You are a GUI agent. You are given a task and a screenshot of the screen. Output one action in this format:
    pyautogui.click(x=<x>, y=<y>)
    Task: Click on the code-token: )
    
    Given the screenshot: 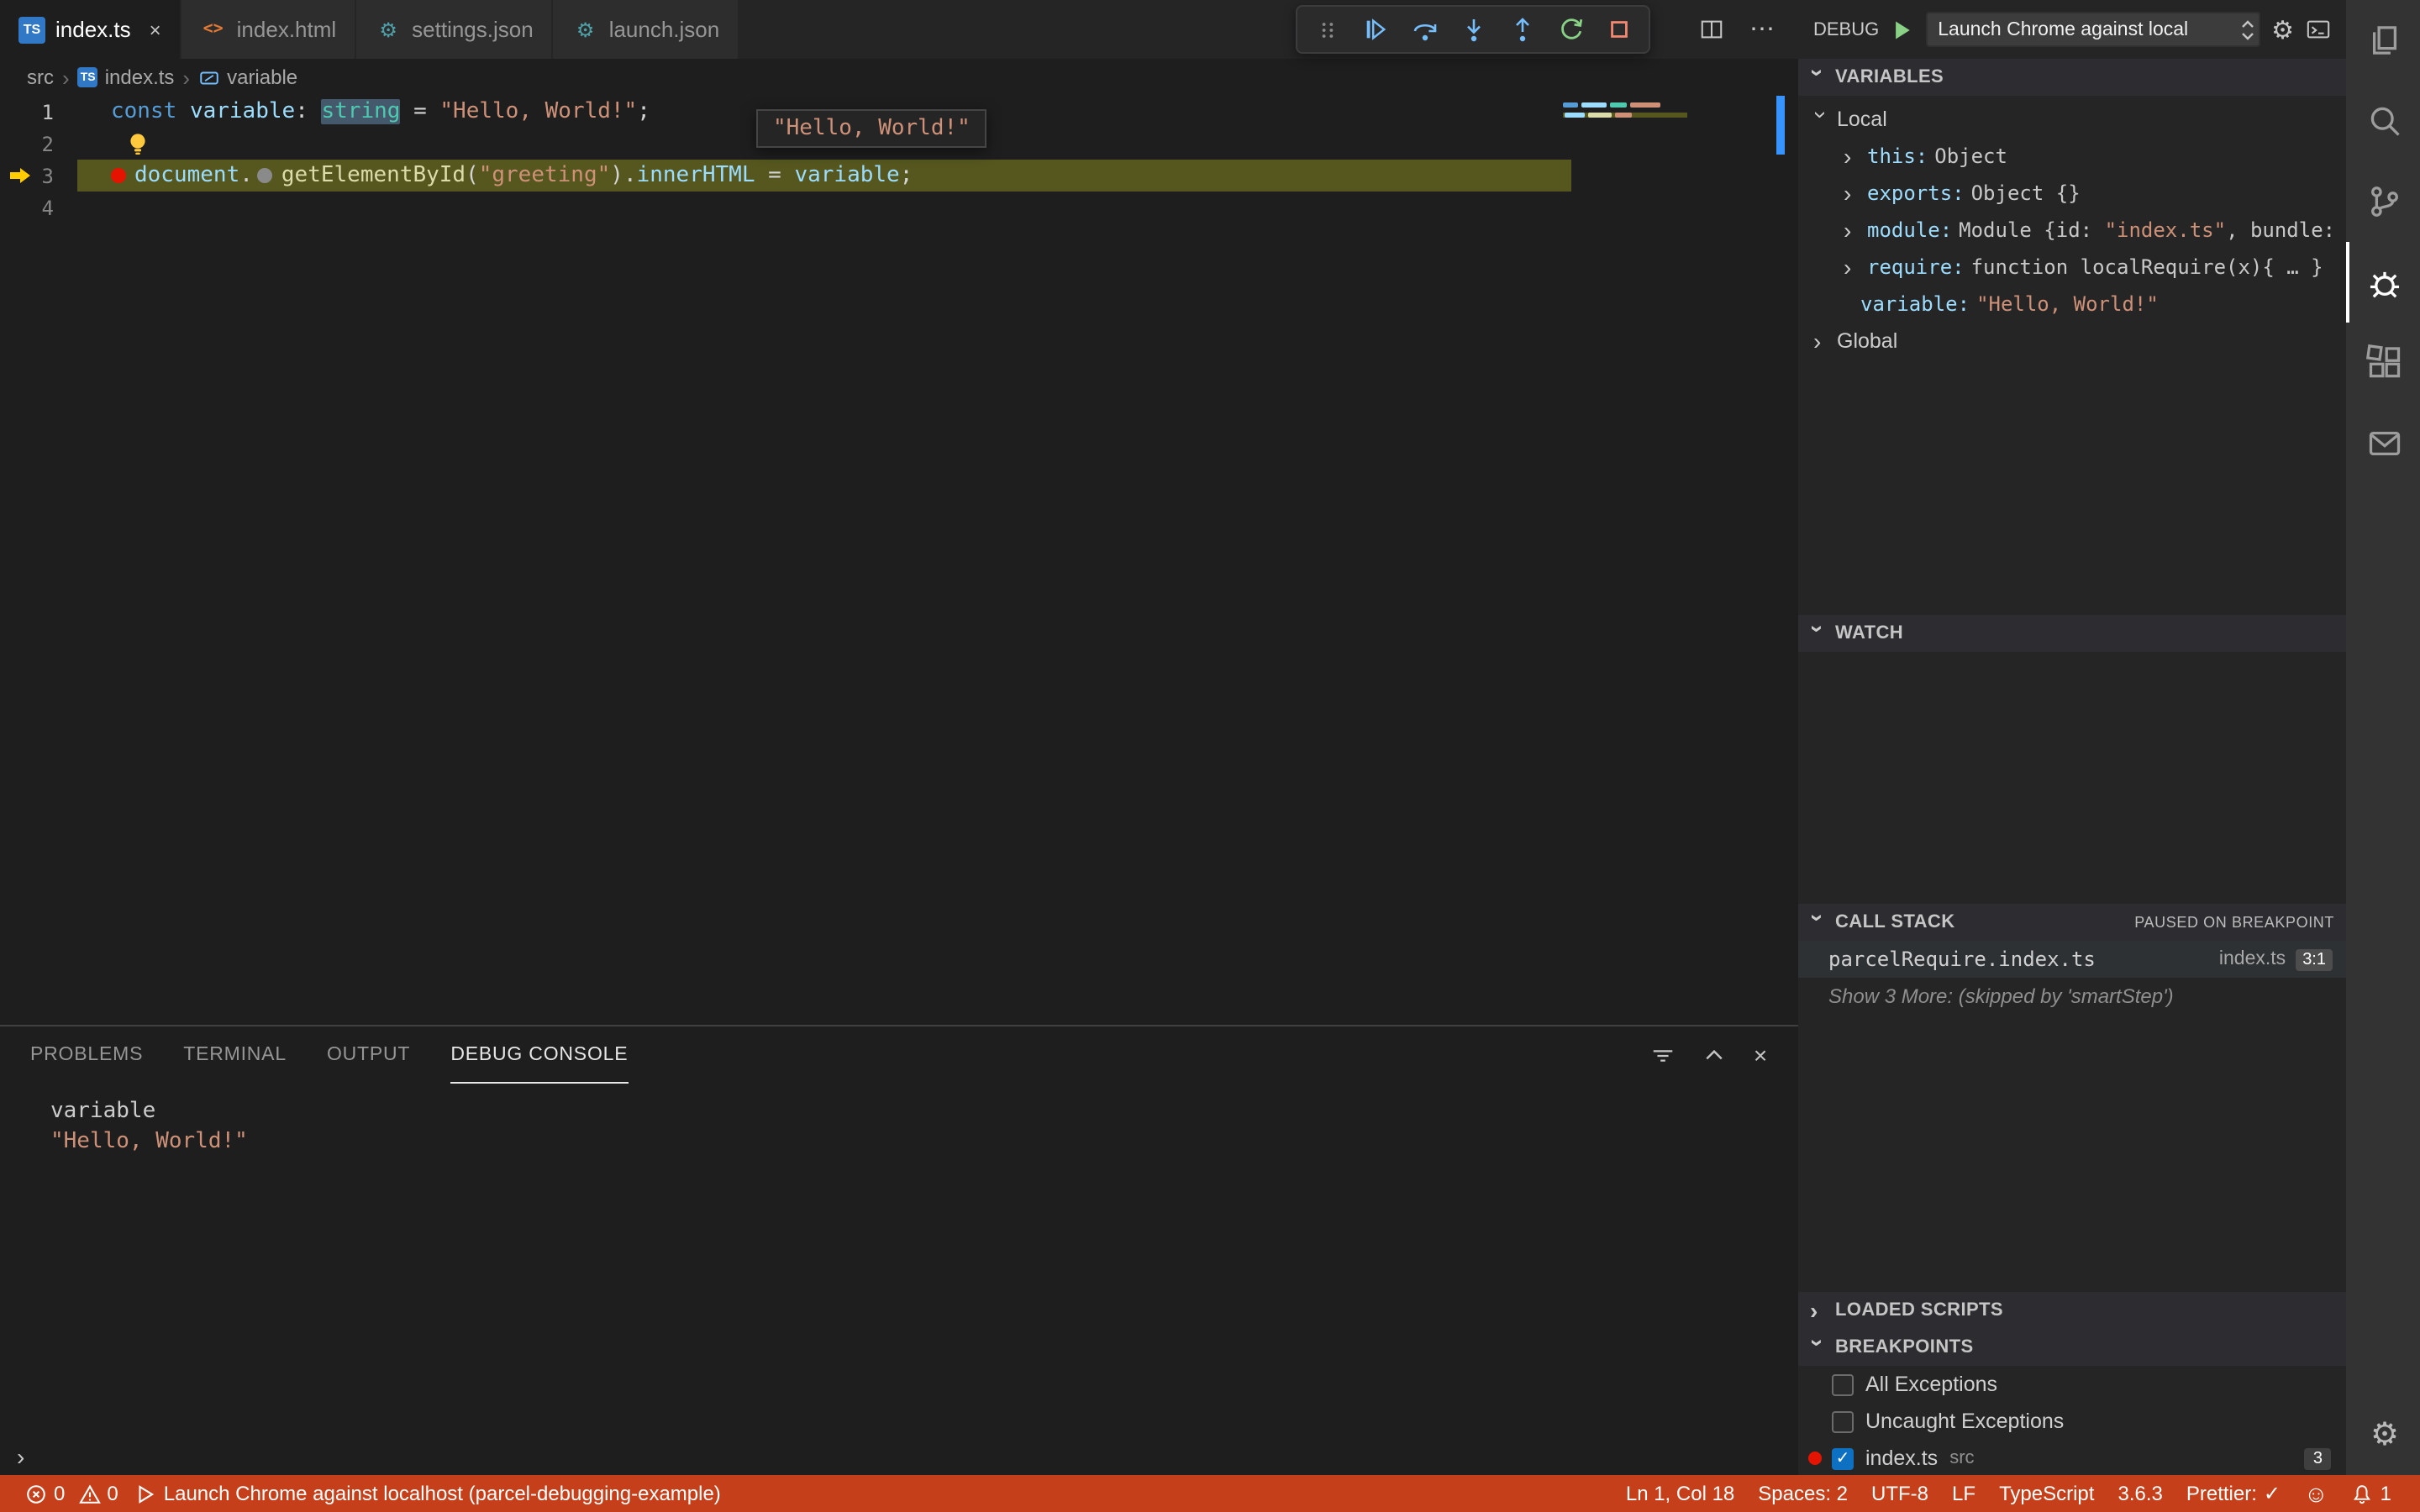 What is the action you would take?
    pyautogui.click(x=616, y=175)
    